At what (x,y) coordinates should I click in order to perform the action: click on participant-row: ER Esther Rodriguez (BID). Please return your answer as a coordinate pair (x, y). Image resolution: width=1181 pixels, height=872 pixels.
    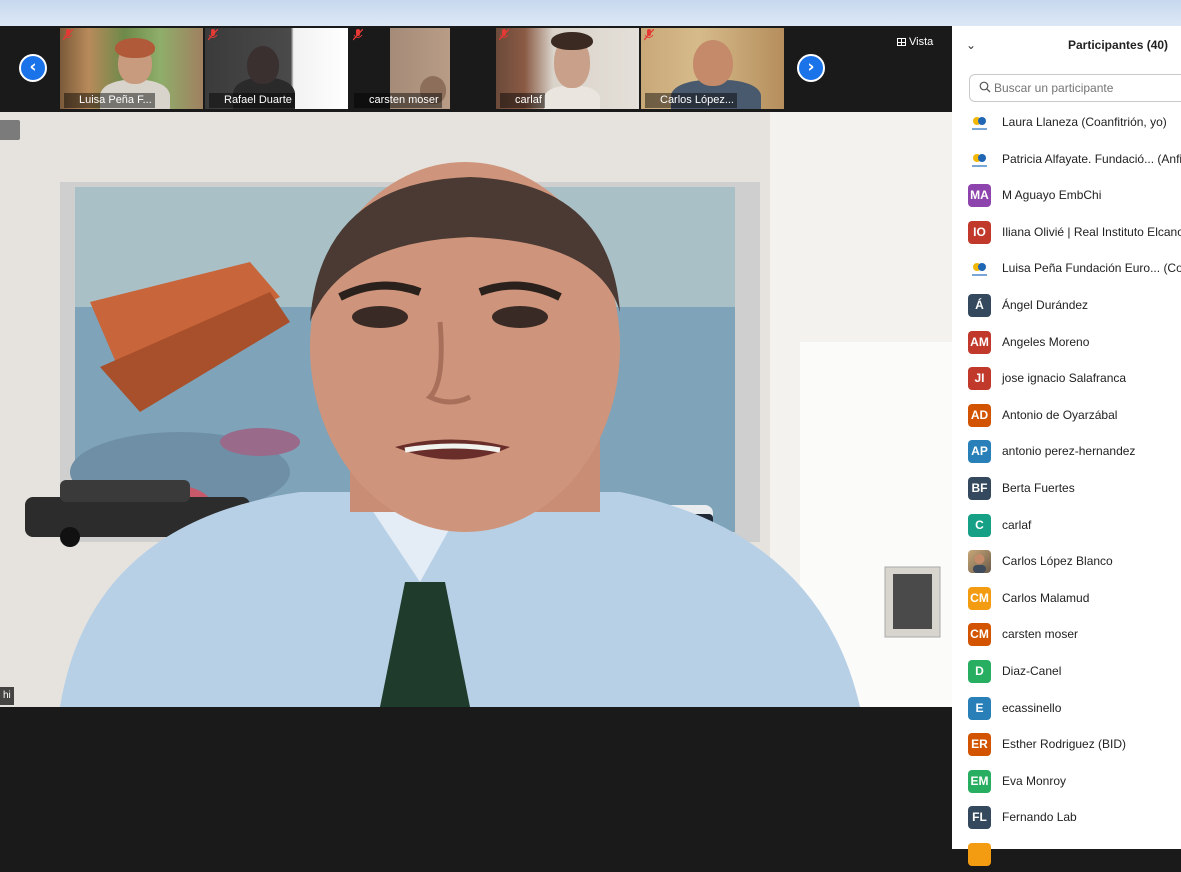
    Looking at the image, I should click on (1066, 744).